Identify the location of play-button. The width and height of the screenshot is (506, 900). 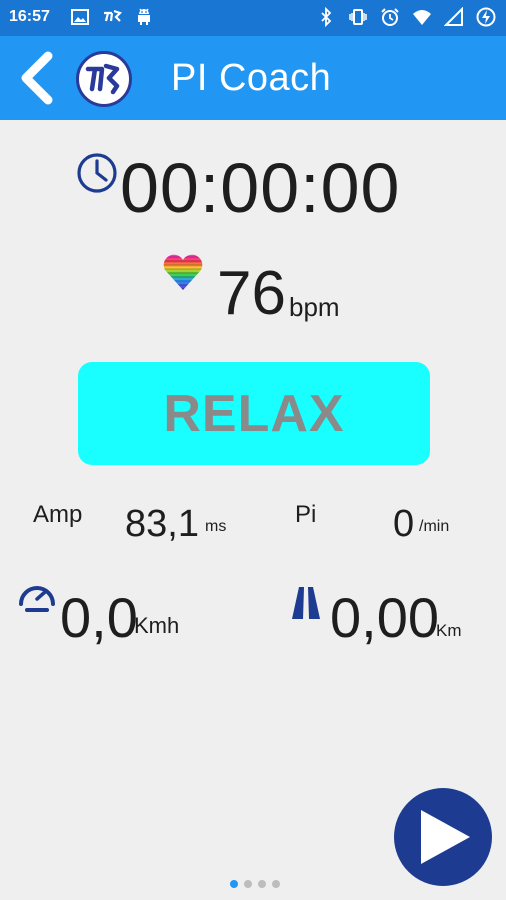
(443, 837).